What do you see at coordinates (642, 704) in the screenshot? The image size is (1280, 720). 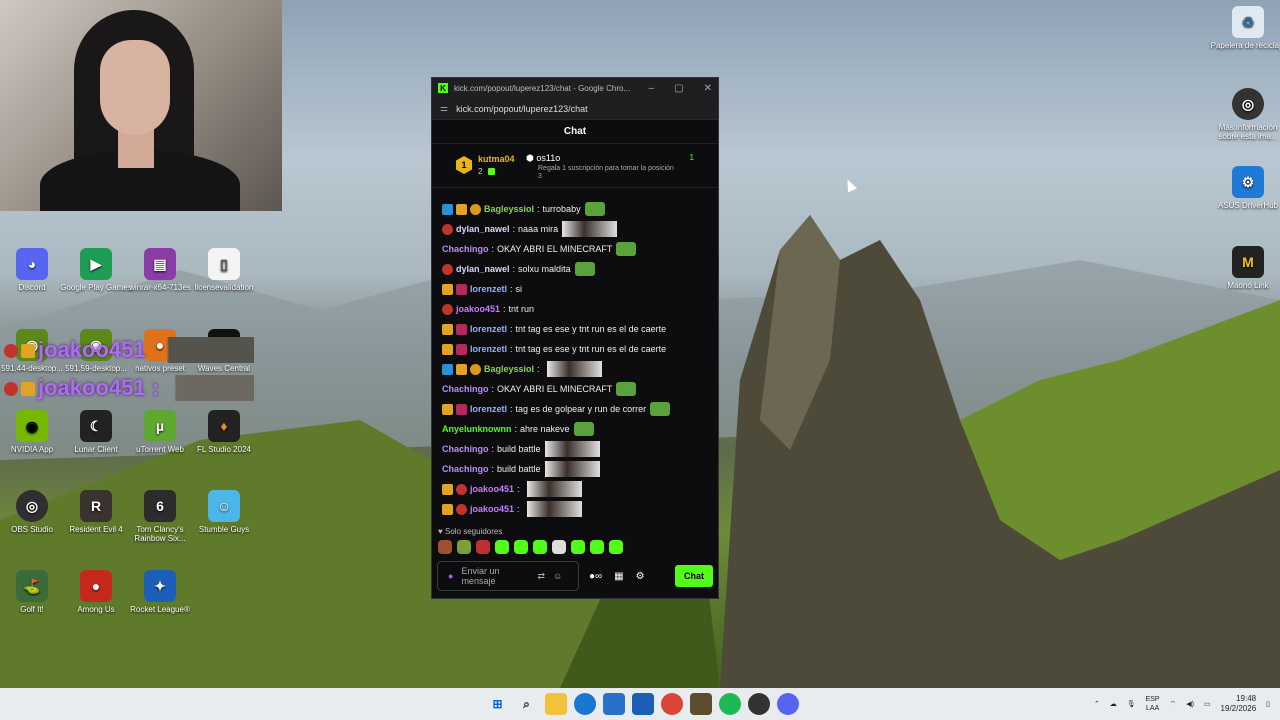 I see `outlook-icon` at bounding box center [642, 704].